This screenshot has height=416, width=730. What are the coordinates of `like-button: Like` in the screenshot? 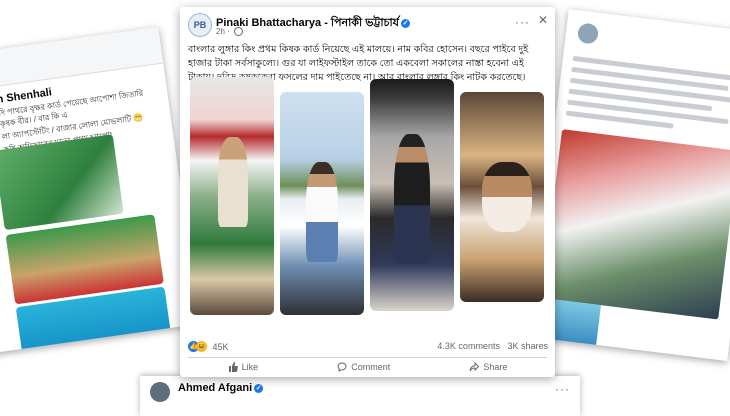 It's located at (243, 367).